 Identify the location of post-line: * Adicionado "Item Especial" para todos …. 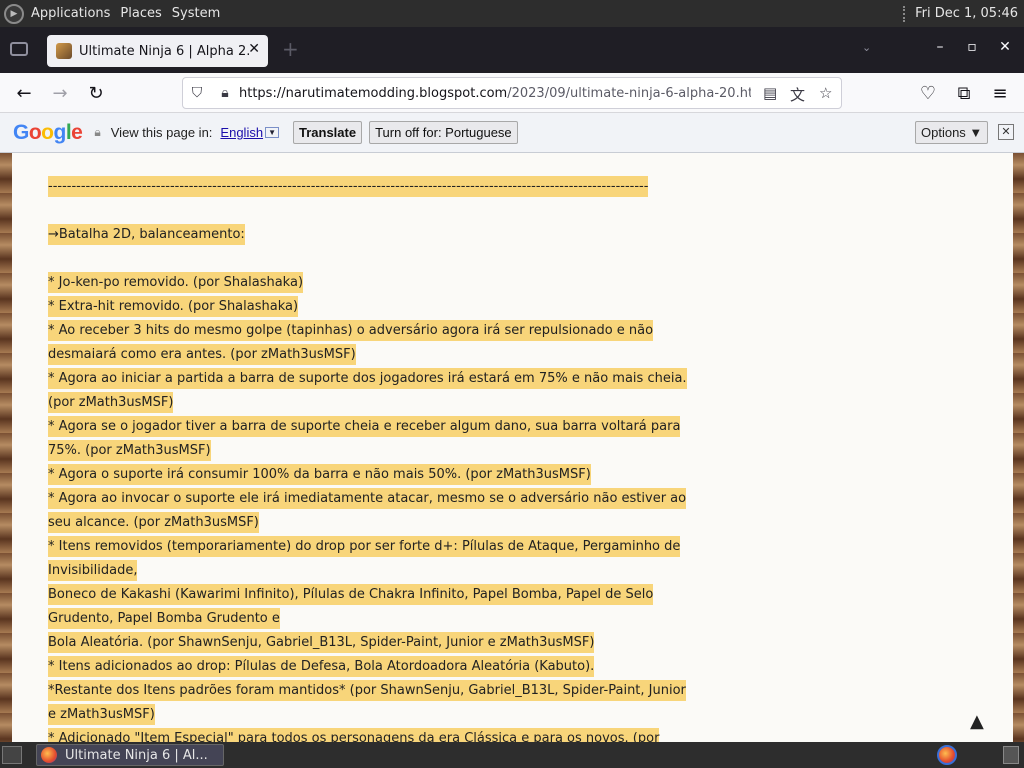
(378, 734).